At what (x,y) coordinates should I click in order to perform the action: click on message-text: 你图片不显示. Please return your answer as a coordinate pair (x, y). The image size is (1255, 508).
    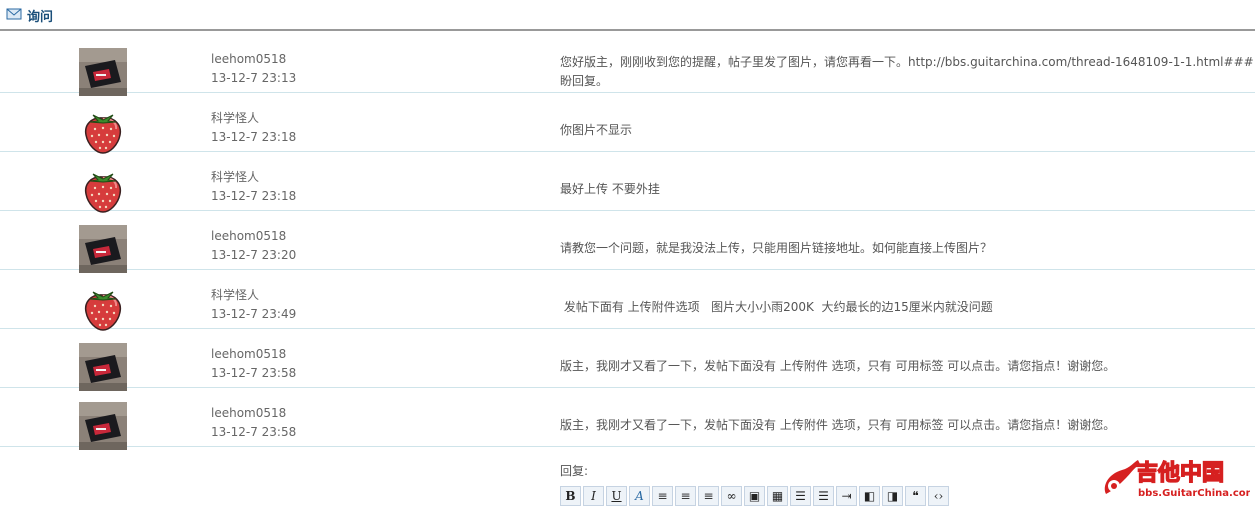
    Looking at the image, I should click on (596, 130).